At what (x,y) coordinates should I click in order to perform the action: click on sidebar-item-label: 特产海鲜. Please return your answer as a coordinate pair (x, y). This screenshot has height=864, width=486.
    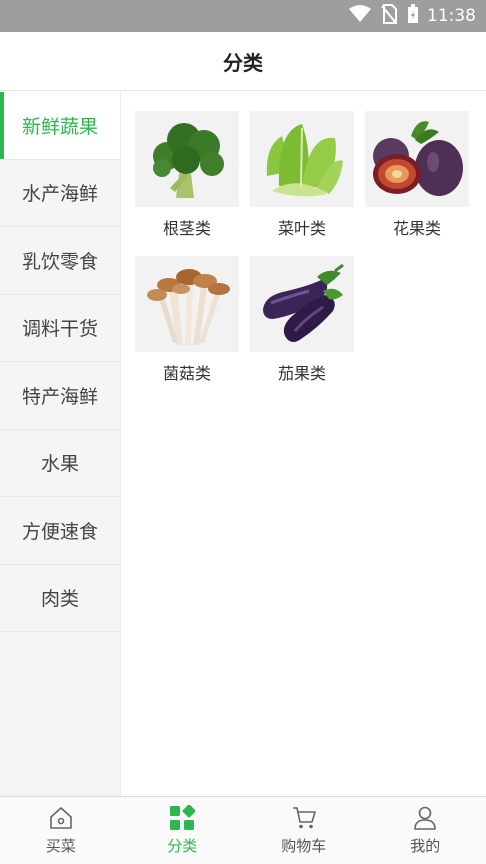
    Looking at the image, I should click on (59, 396).